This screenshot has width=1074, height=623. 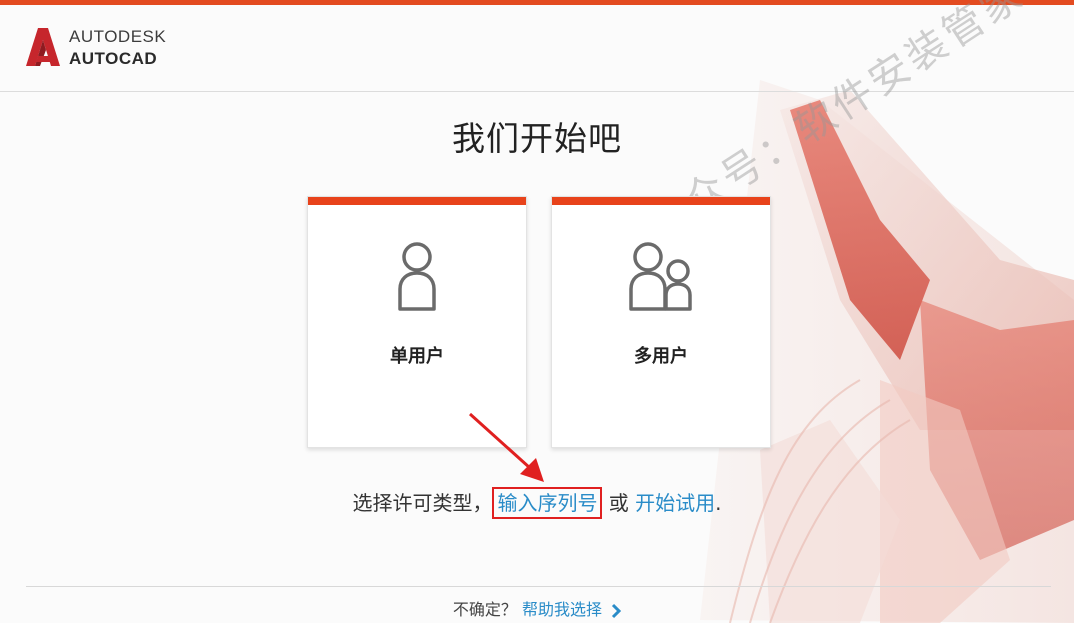 I want to click on help-me-choose-link: 帮助我选择, so click(x=562, y=609).